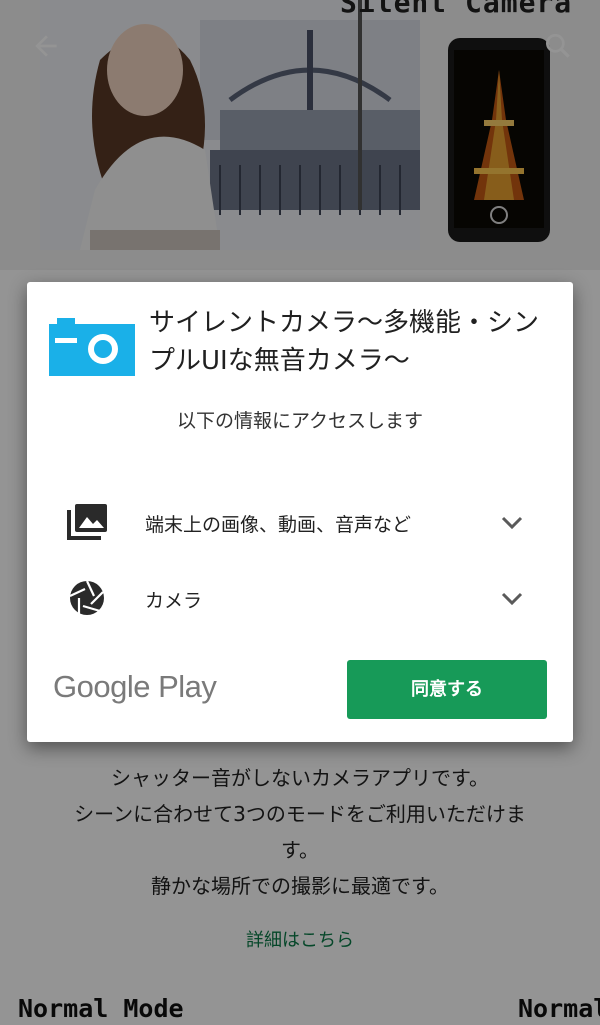 The width and height of the screenshot is (600, 1025). I want to click on app-title: サイレントカメラ〜多機能・シンプルUIな無音カメラ〜, so click(344, 342).